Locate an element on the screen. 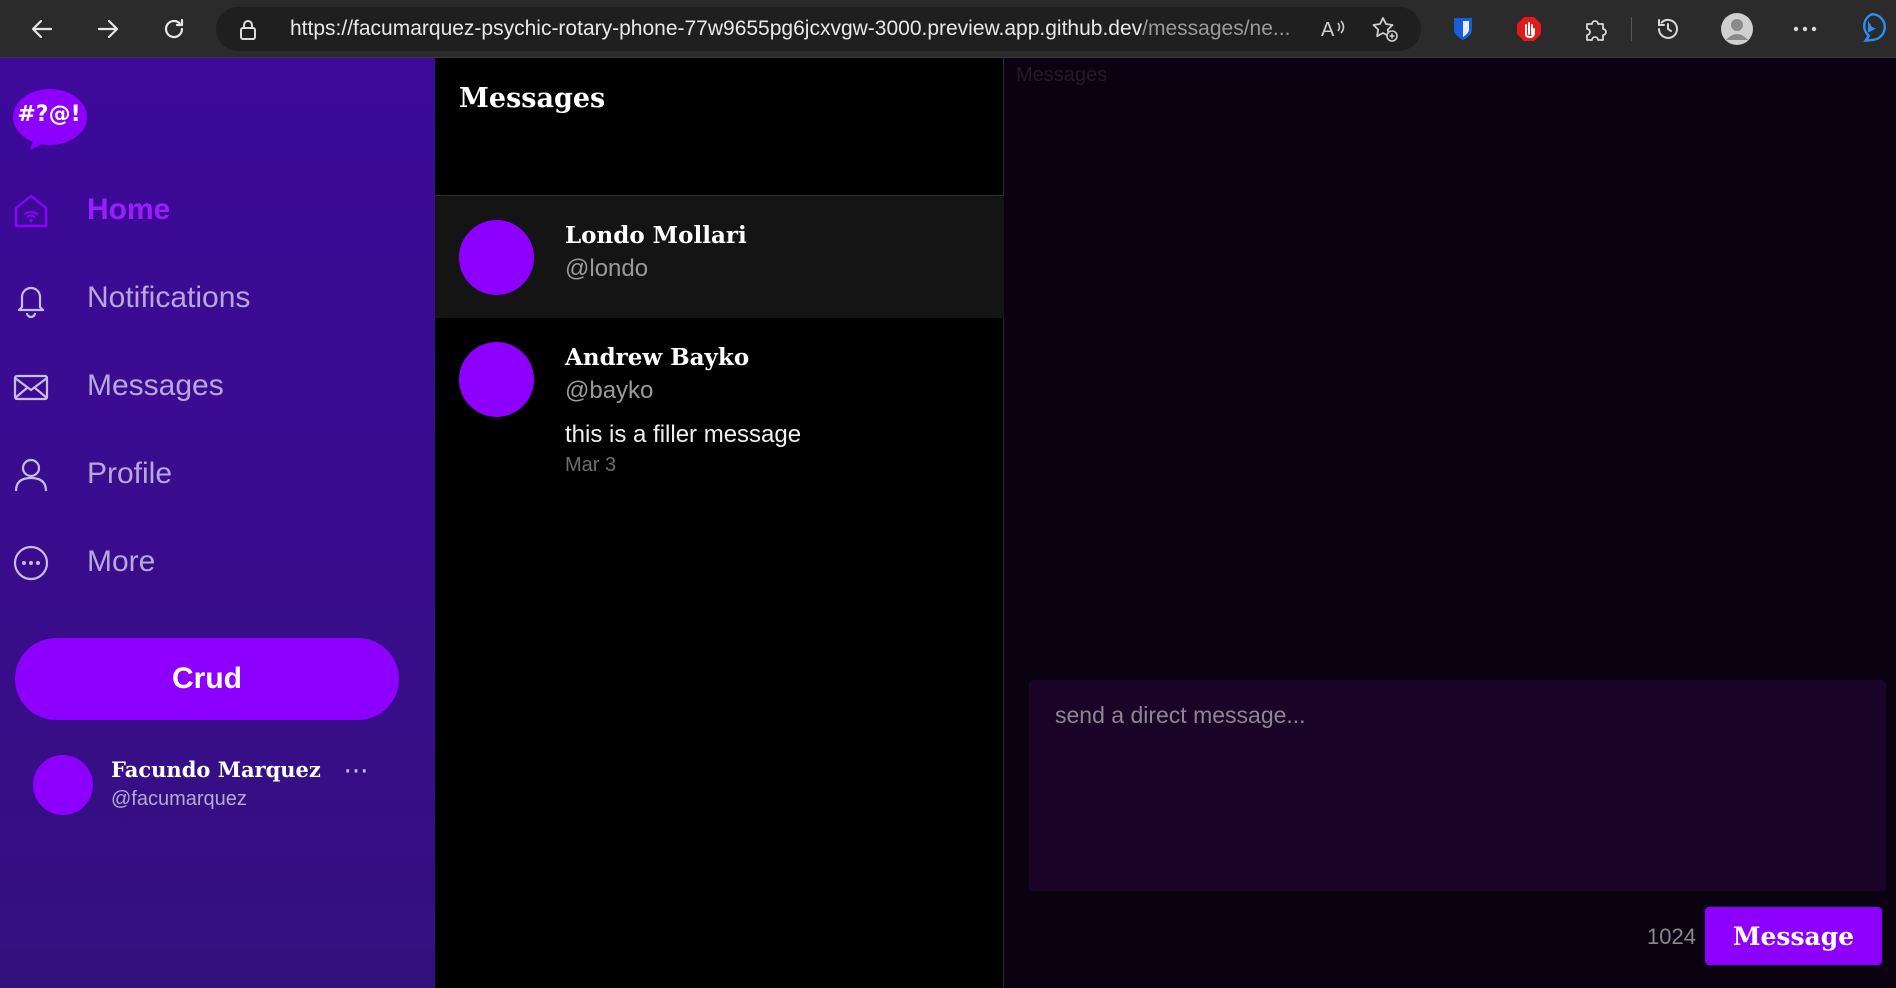  sidebar-item-home: Home is located at coordinates (217, 210).